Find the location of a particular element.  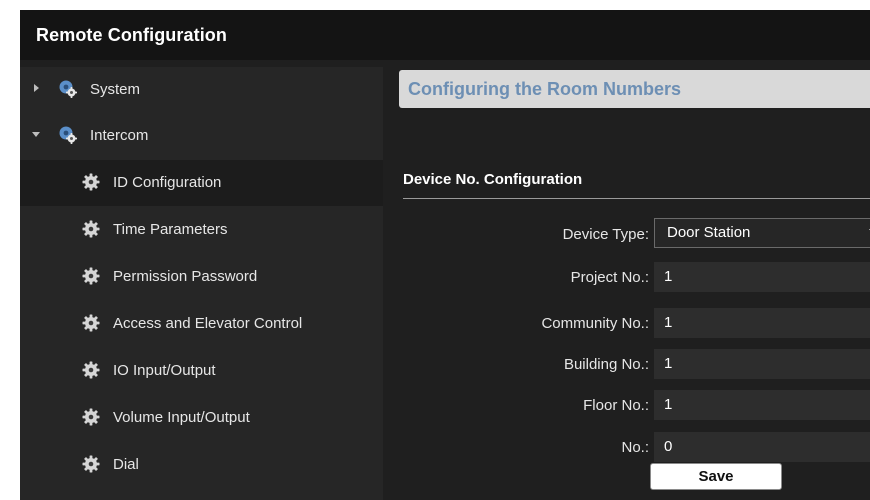

sidebar-item-label: System is located at coordinates (115, 89).